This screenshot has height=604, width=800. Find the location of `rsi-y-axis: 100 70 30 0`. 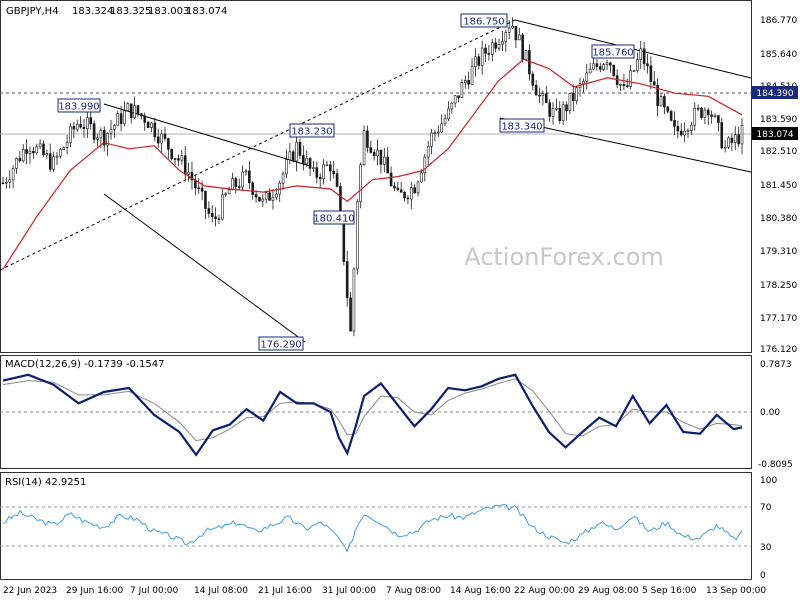

rsi-y-axis: 100 70 30 0 is located at coordinates (768, 528).